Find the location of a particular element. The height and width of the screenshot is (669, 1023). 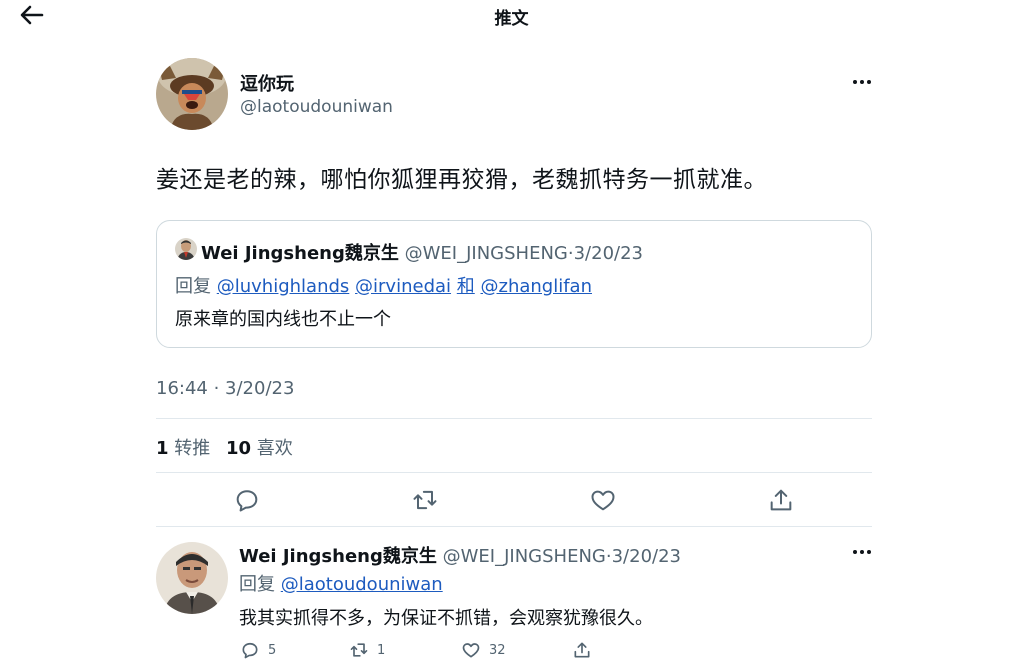

page-title: 推文 is located at coordinates (511, 19).